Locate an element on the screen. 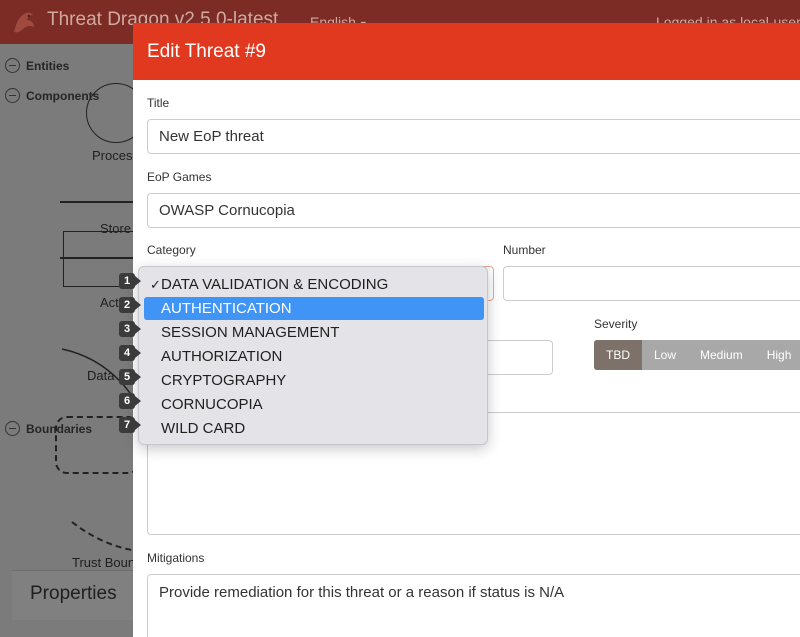  section-label: Entities is located at coordinates (48, 65).